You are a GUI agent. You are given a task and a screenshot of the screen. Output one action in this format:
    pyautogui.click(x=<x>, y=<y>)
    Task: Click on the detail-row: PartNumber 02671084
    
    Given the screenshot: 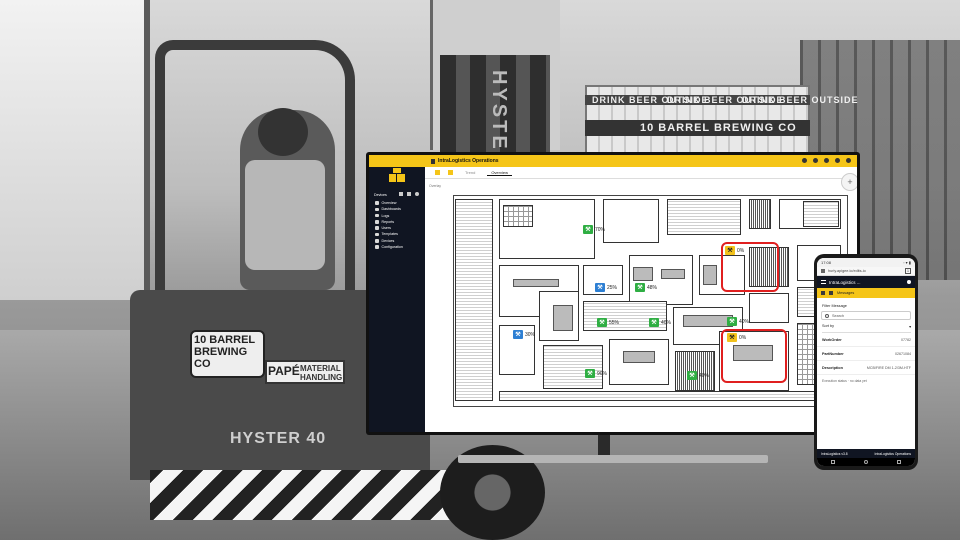 What is the action you would take?
    pyautogui.click(x=866, y=354)
    